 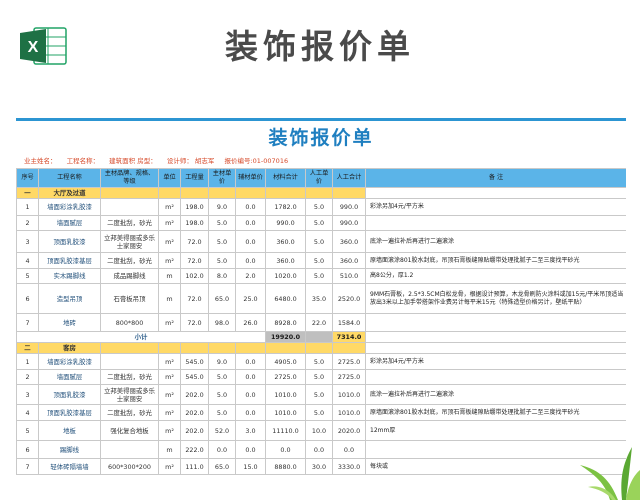 What do you see at coordinates (69, 322) in the screenshot?
I see `cell-name: 地砖` at bounding box center [69, 322].